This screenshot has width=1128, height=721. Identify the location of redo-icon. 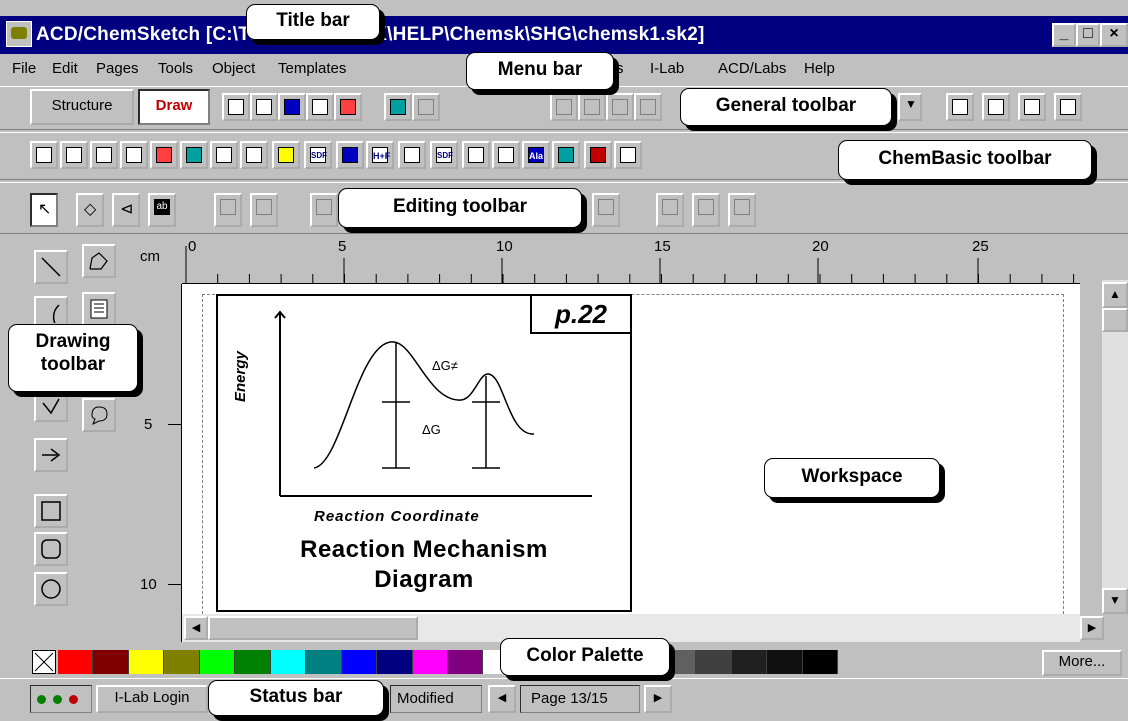
(426, 107).